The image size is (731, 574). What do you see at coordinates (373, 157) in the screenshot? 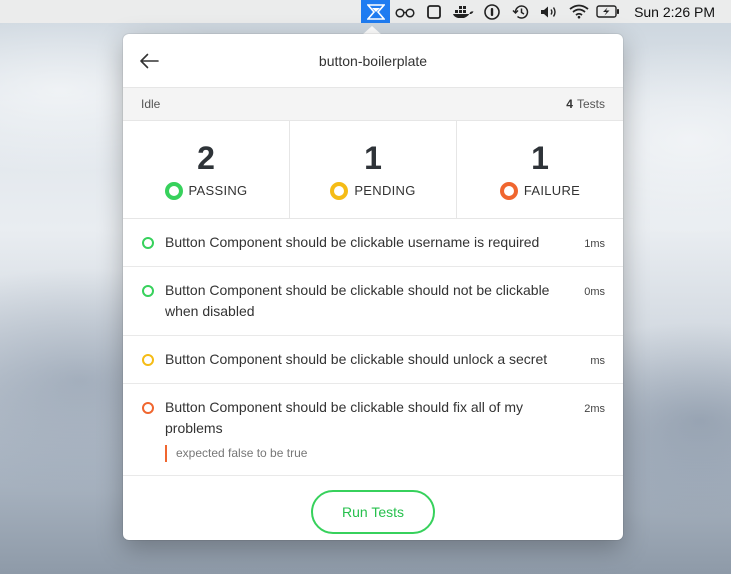
I see `pending-count: 1` at bounding box center [373, 157].